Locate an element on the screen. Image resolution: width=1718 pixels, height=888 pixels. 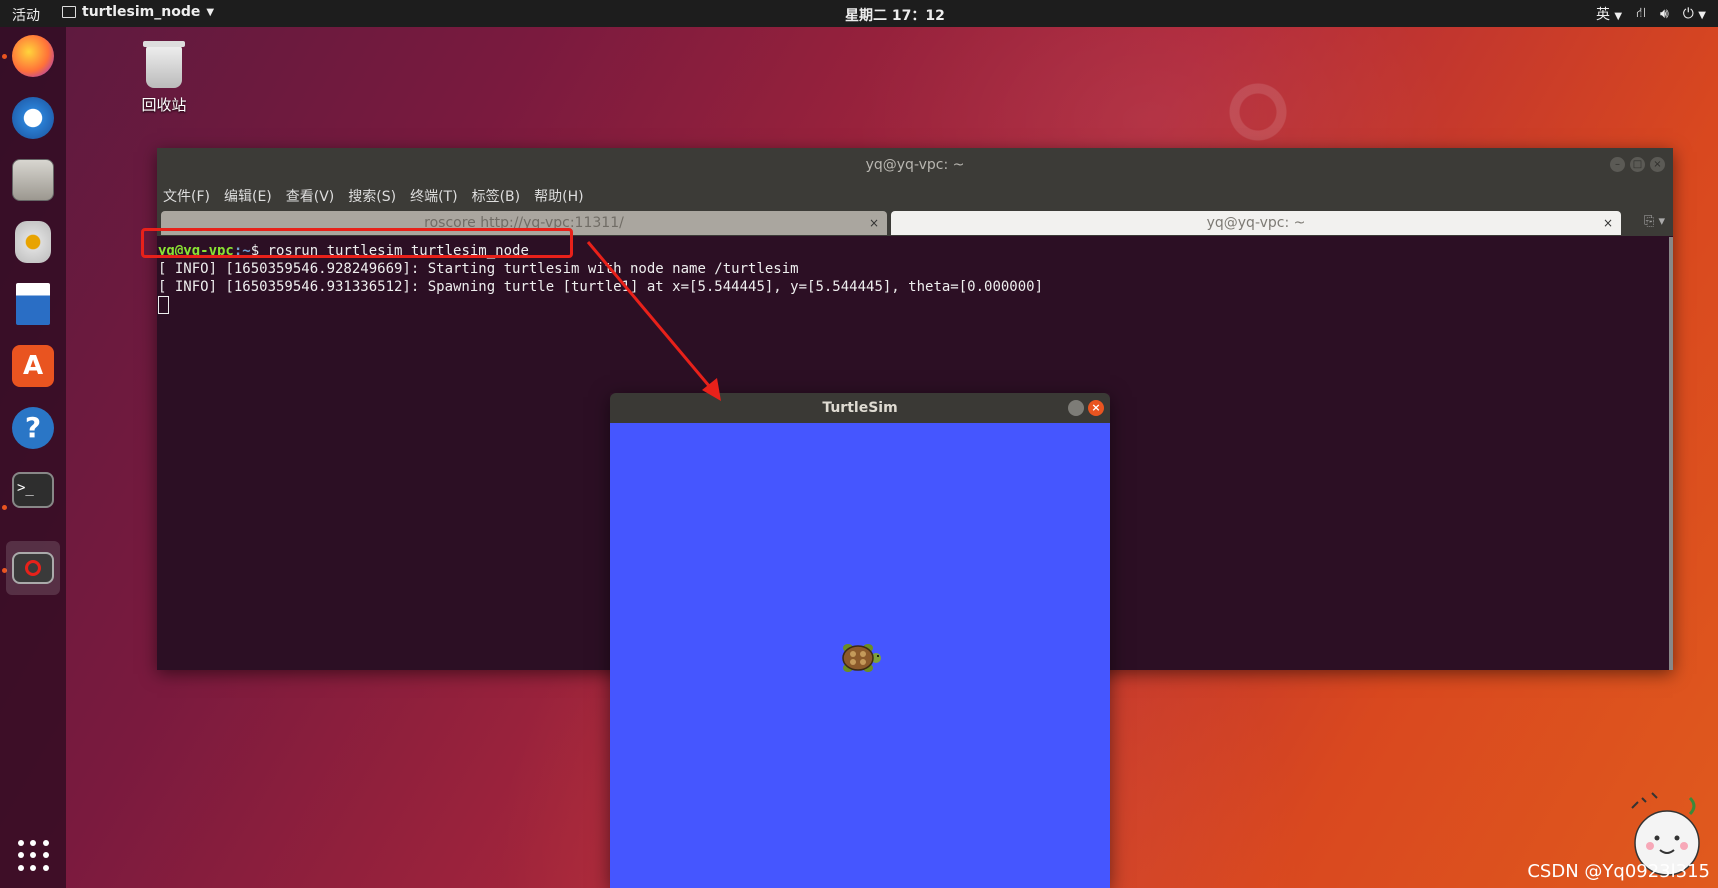
dock-item-rhythmbox is located at coordinates (33, 242).